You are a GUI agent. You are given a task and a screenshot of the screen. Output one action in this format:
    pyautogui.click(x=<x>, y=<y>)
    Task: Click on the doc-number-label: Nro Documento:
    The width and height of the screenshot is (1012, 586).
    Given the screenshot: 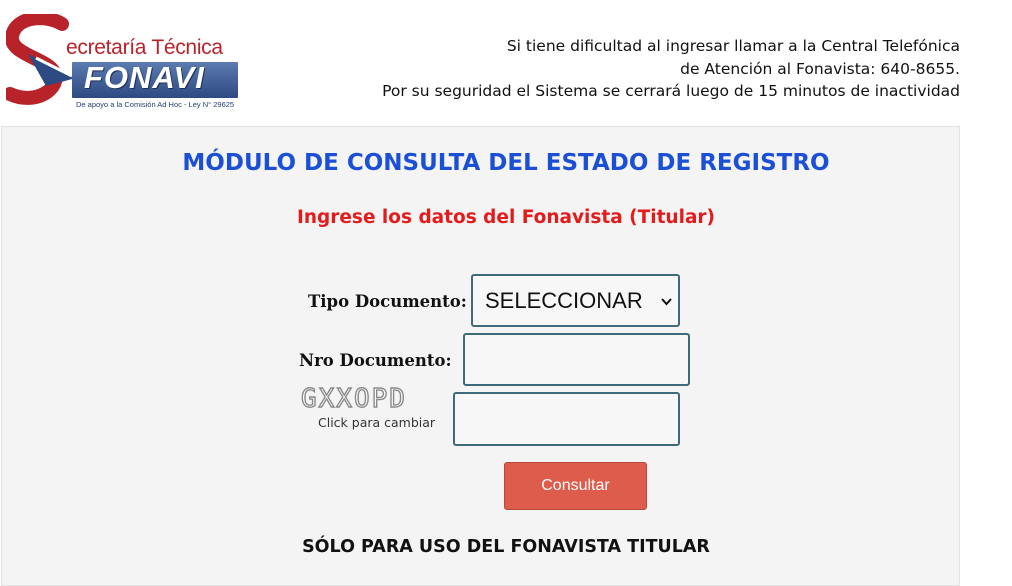 What is the action you would take?
    pyautogui.click(x=375, y=360)
    